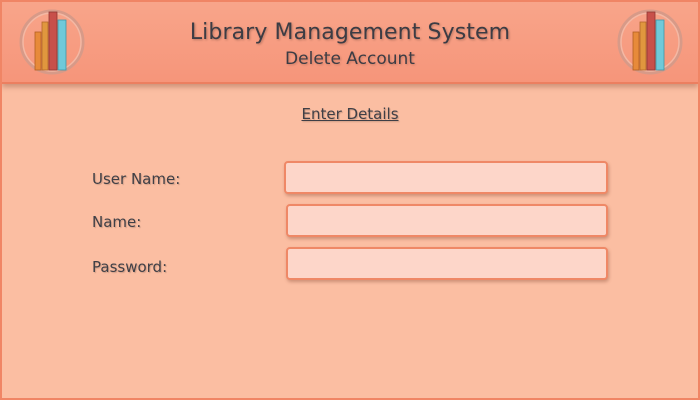 The image size is (700, 400). Describe the element at coordinates (117, 222) in the screenshot. I see `name-label: Name:` at that location.